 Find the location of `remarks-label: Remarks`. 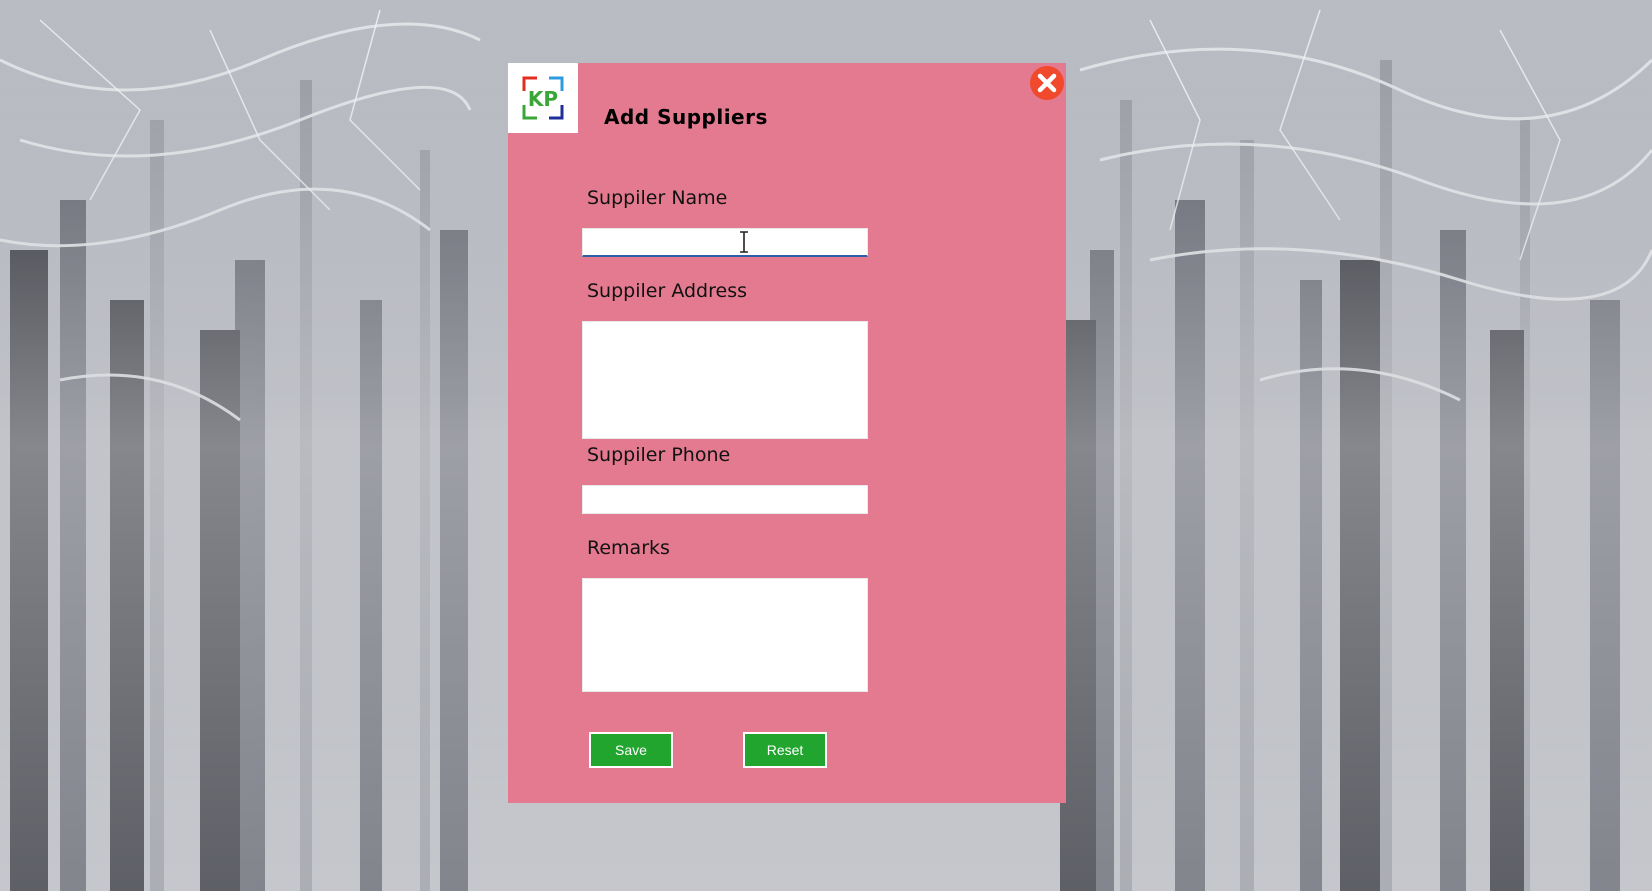

remarks-label: Remarks is located at coordinates (628, 548).